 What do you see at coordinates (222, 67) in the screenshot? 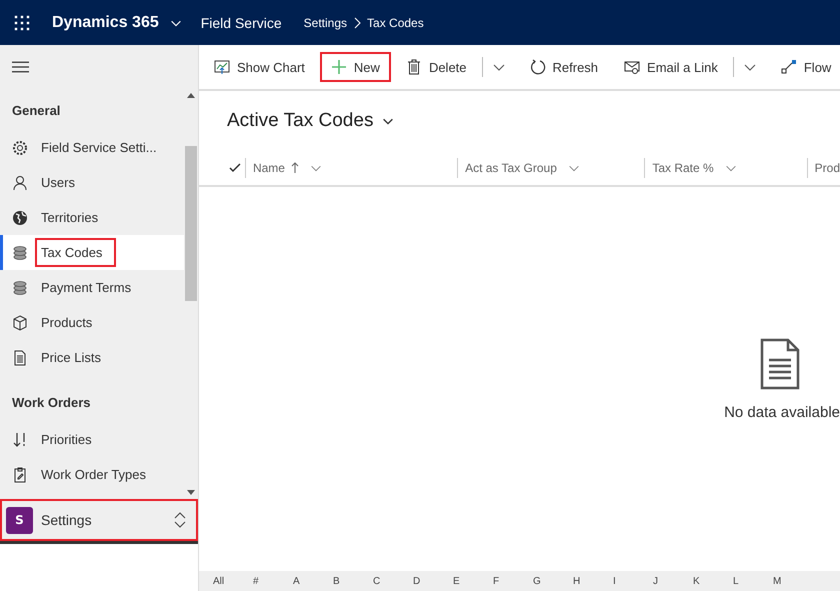
I see `chart-icon` at bounding box center [222, 67].